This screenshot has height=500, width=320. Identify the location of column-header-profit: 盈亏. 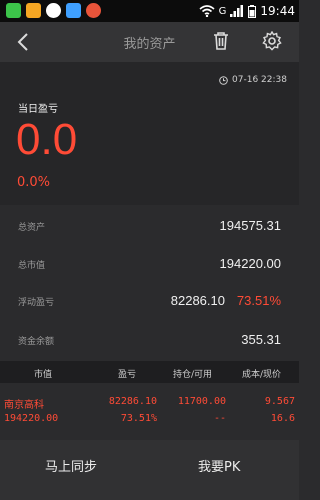
(127, 375).